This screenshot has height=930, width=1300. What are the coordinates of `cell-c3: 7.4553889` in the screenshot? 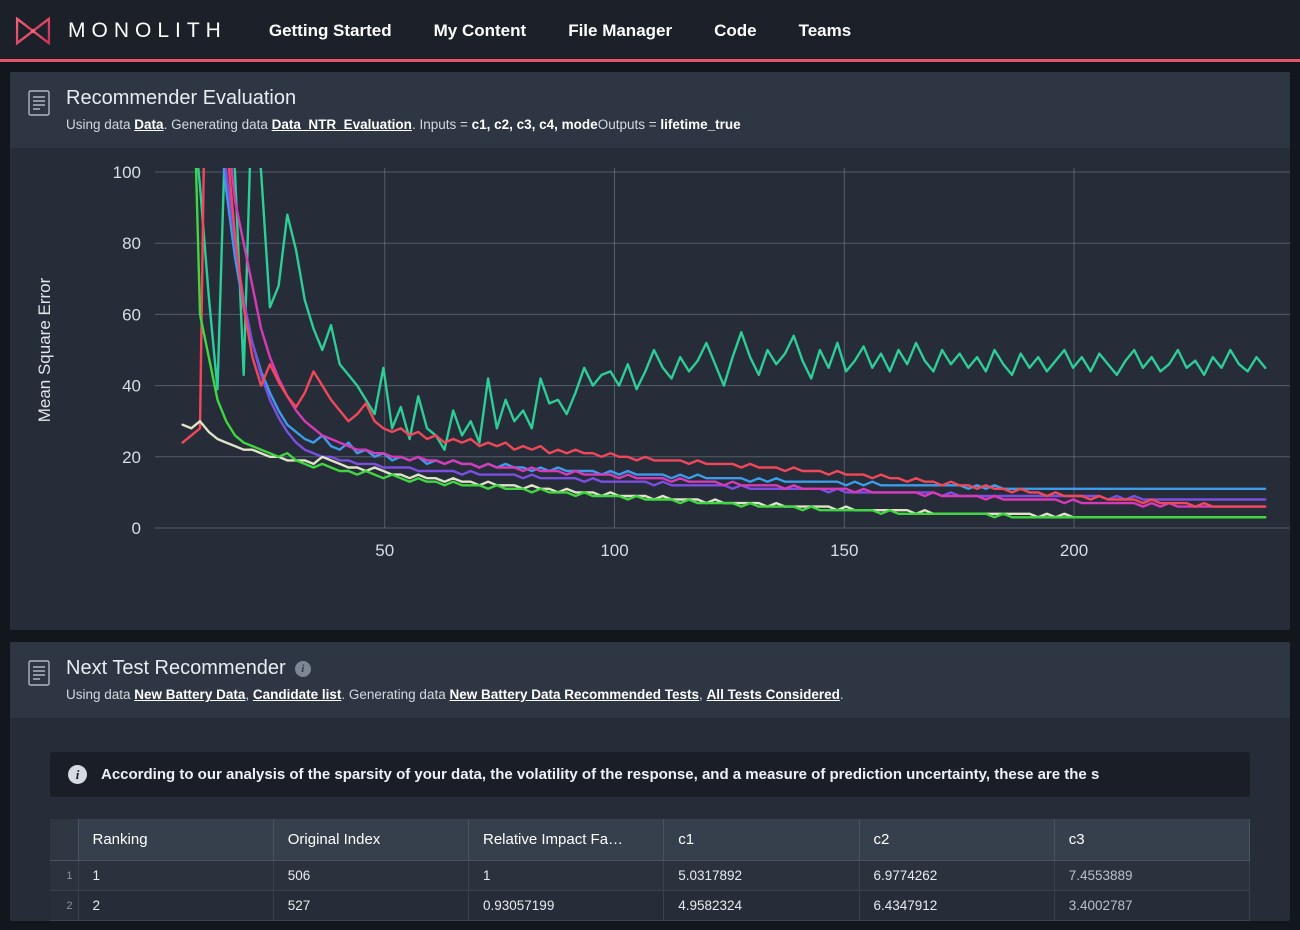 It's located at (1152, 876).